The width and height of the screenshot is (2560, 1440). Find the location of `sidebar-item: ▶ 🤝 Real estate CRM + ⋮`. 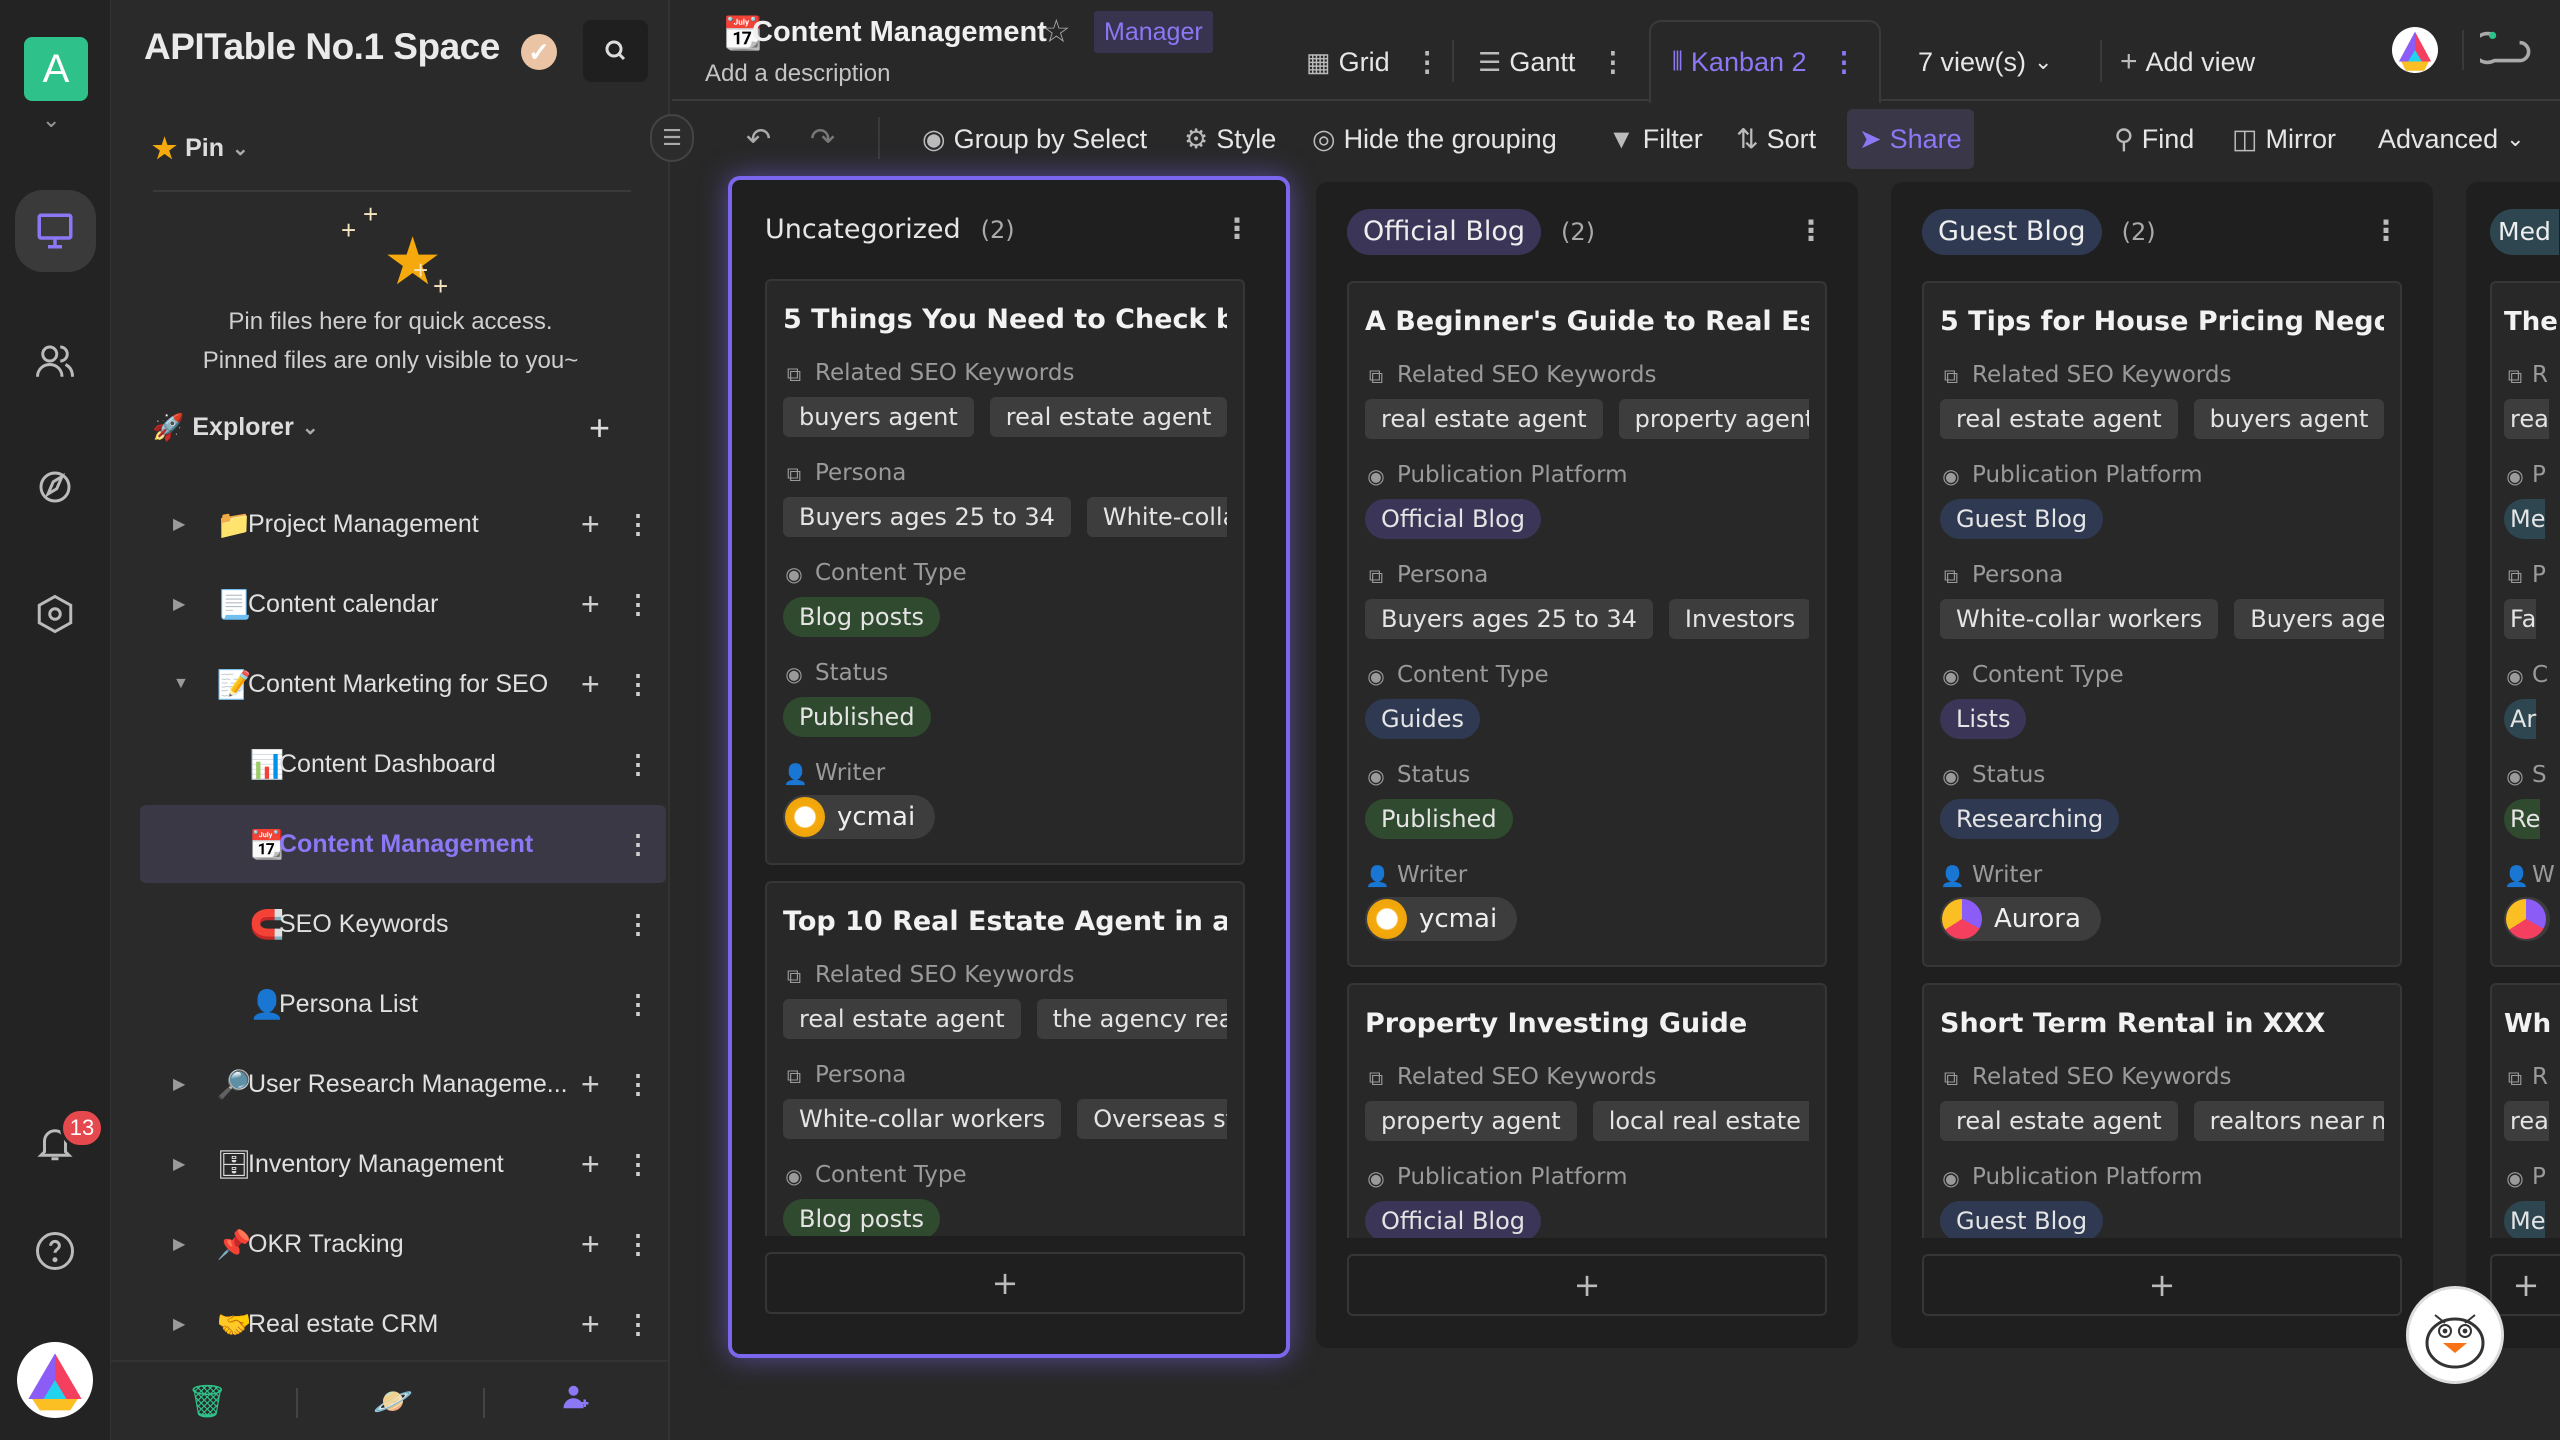

sidebar-item: ▶ 🤝 Real estate CRM + ⋮ is located at coordinates (403, 1324).